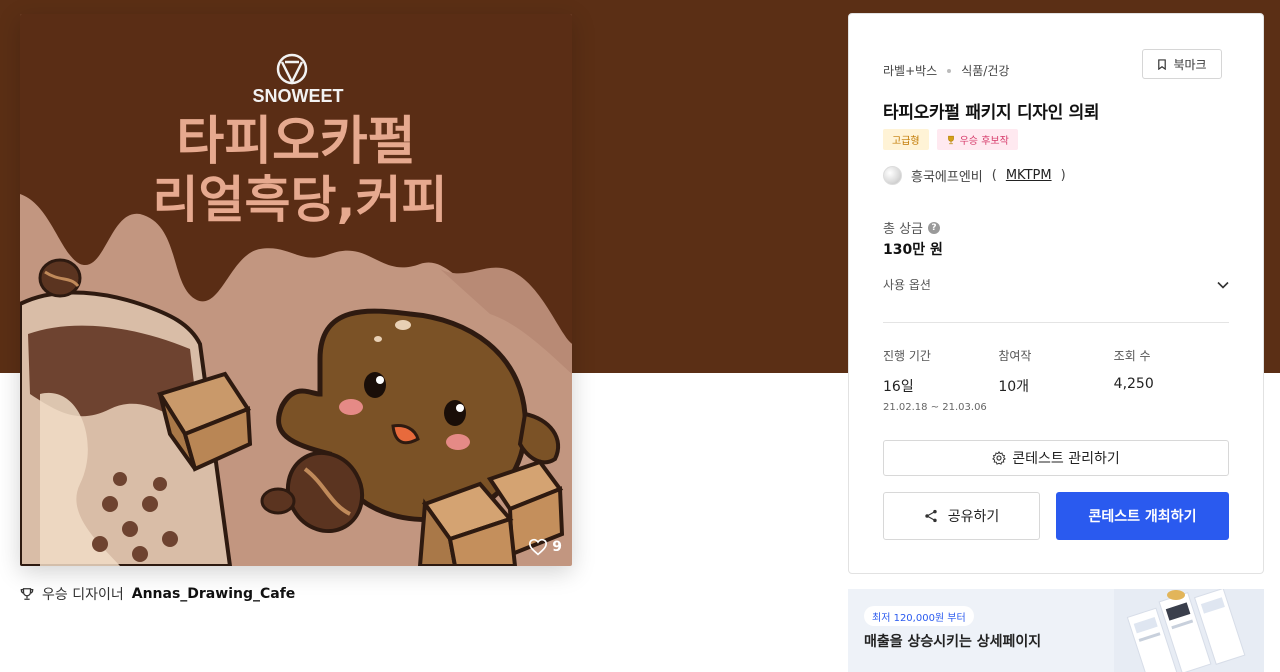 The height and width of the screenshot is (672, 1280). Describe the element at coordinates (1142, 516) in the screenshot. I see `host-contest-button: 콘테스트 개최하기` at that location.